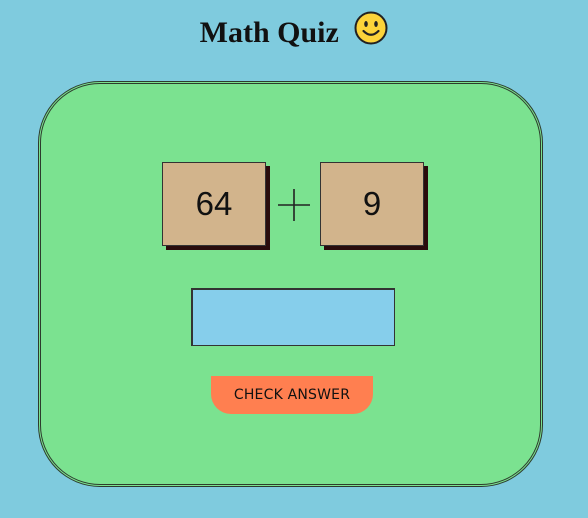  I want to click on operand-b-box: 9, so click(372, 204).